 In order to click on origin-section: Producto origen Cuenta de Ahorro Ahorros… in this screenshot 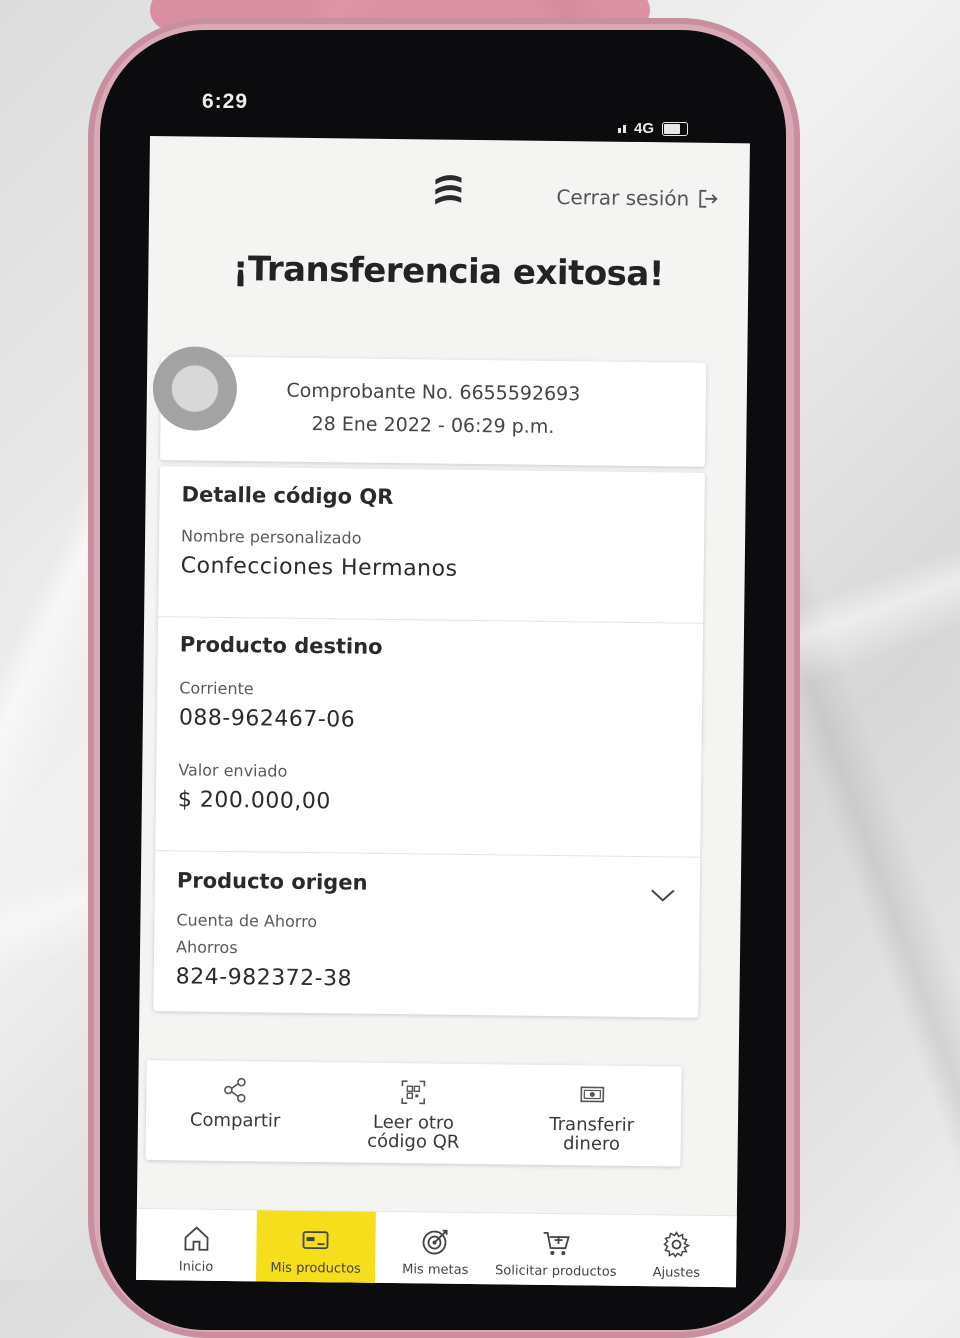, I will do `click(427, 931)`.